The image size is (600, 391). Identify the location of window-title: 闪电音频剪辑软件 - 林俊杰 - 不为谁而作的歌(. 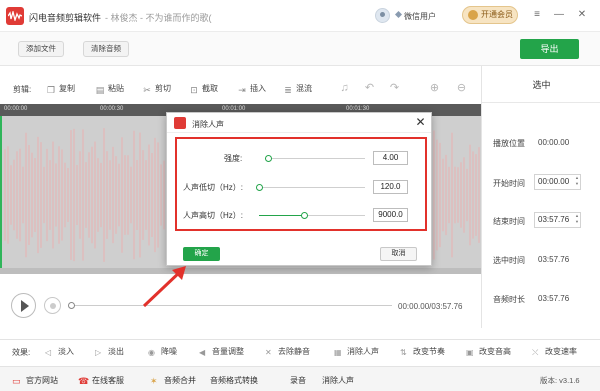
(120, 17).